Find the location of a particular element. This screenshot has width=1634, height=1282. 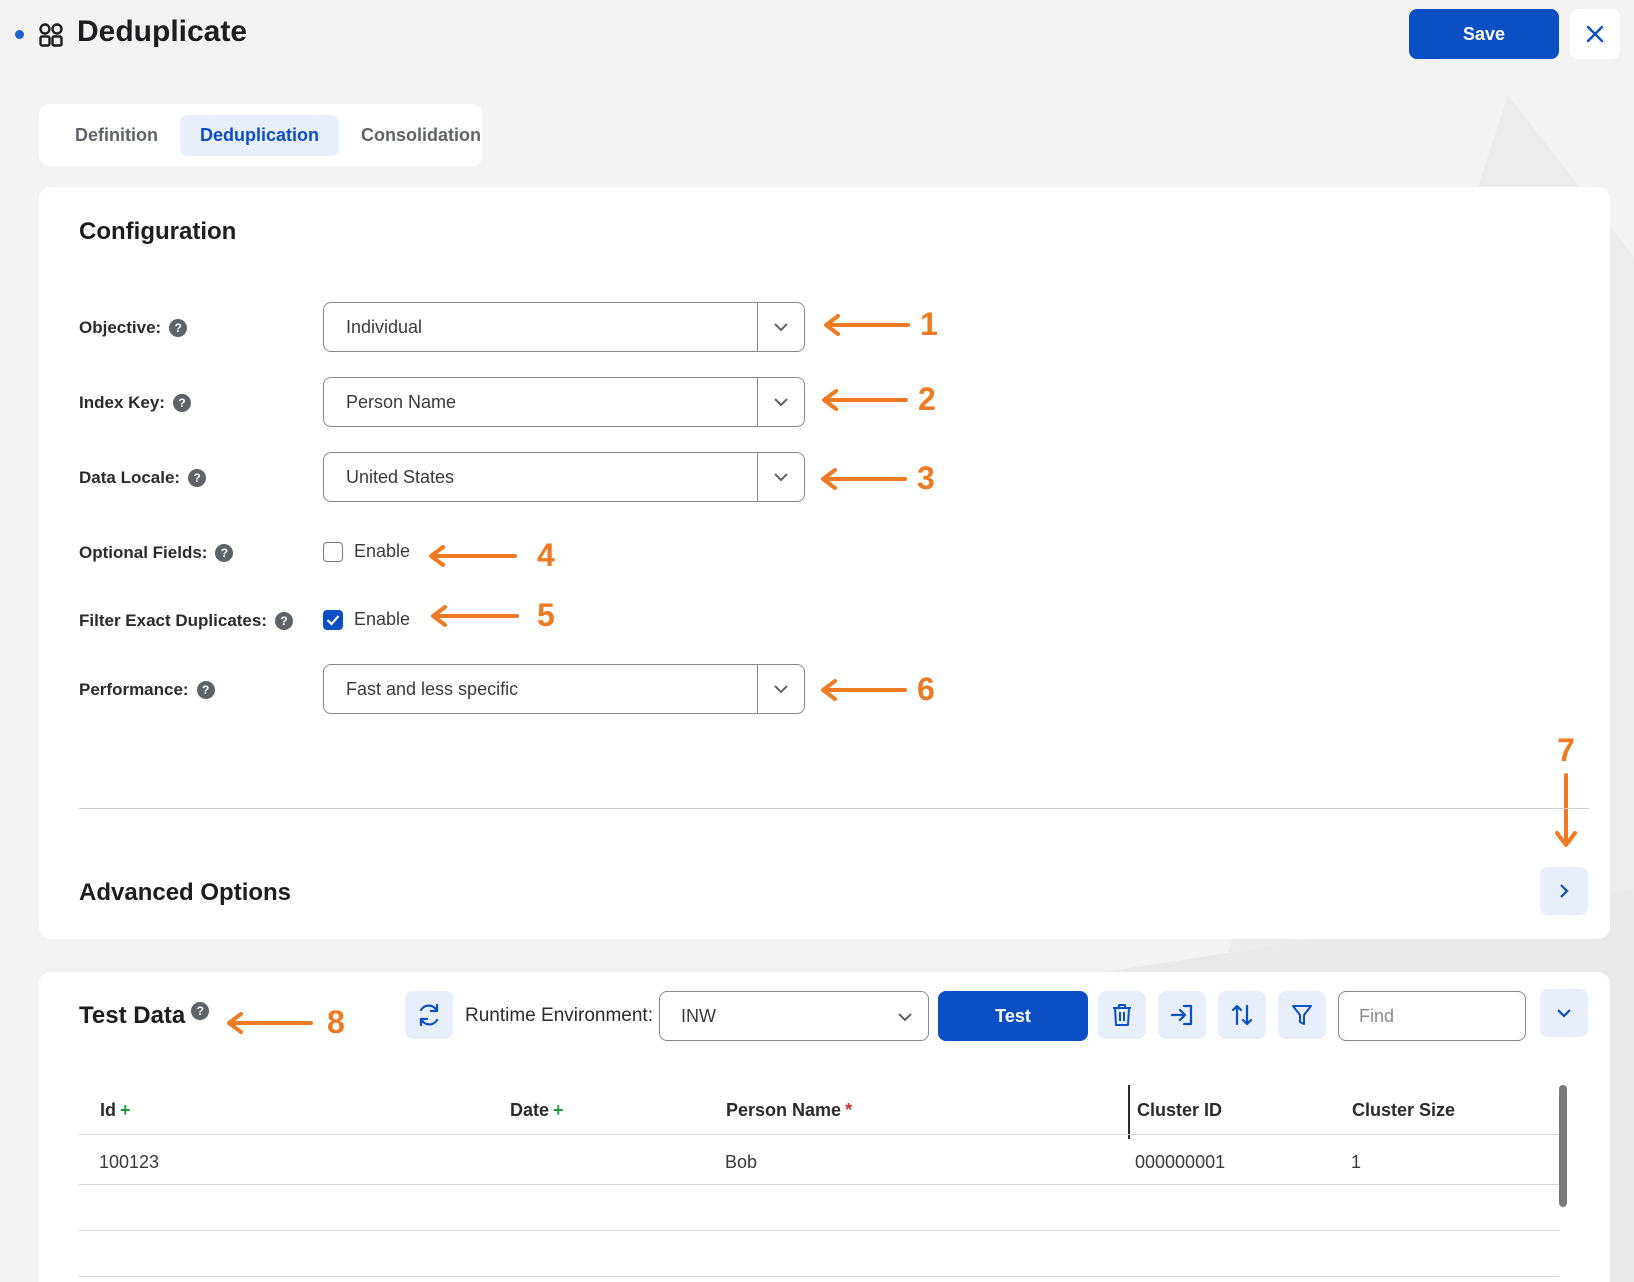

column-header-label: Cluster Size is located at coordinates (1404, 1110).